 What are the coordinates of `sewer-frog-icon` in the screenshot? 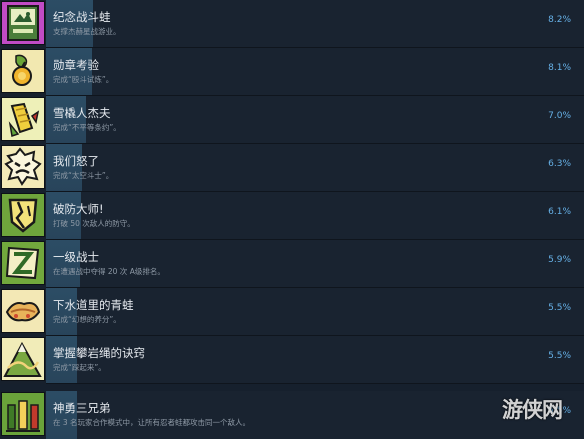 It's located at (23, 311).